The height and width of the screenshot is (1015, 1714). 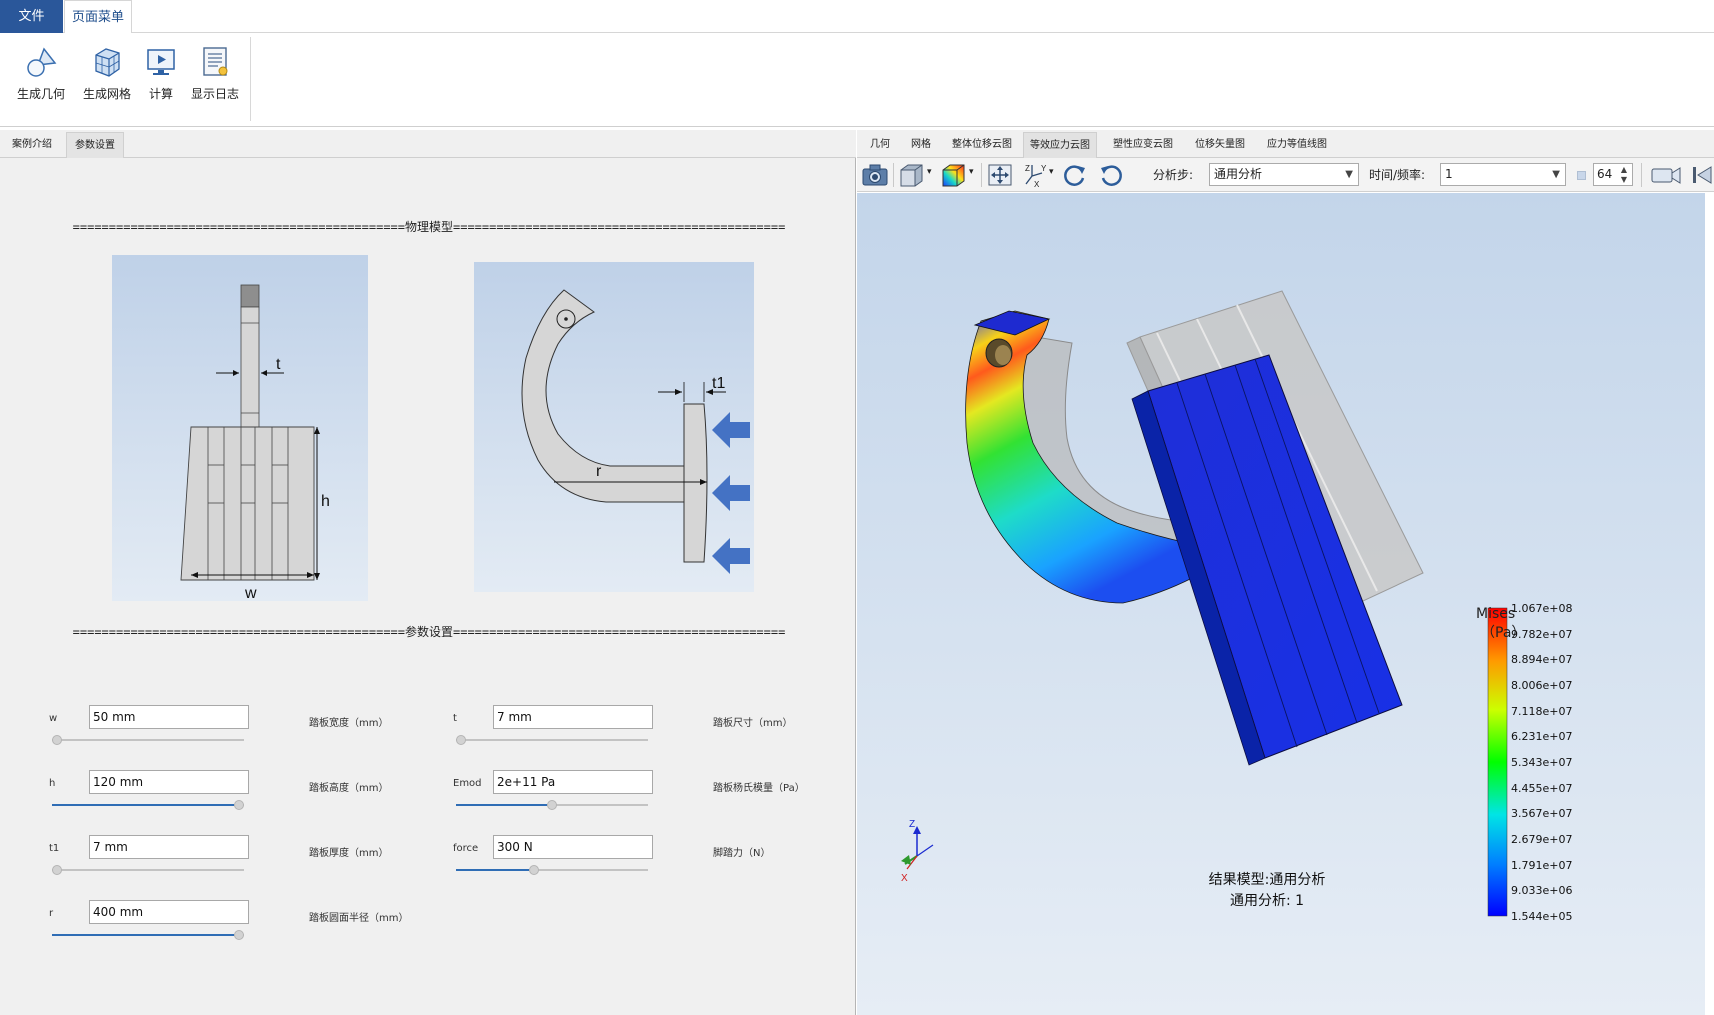 What do you see at coordinates (753, 723) in the screenshot?
I see `param-t-desc: 踏板尺寸（mm）` at bounding box center [753, 723].